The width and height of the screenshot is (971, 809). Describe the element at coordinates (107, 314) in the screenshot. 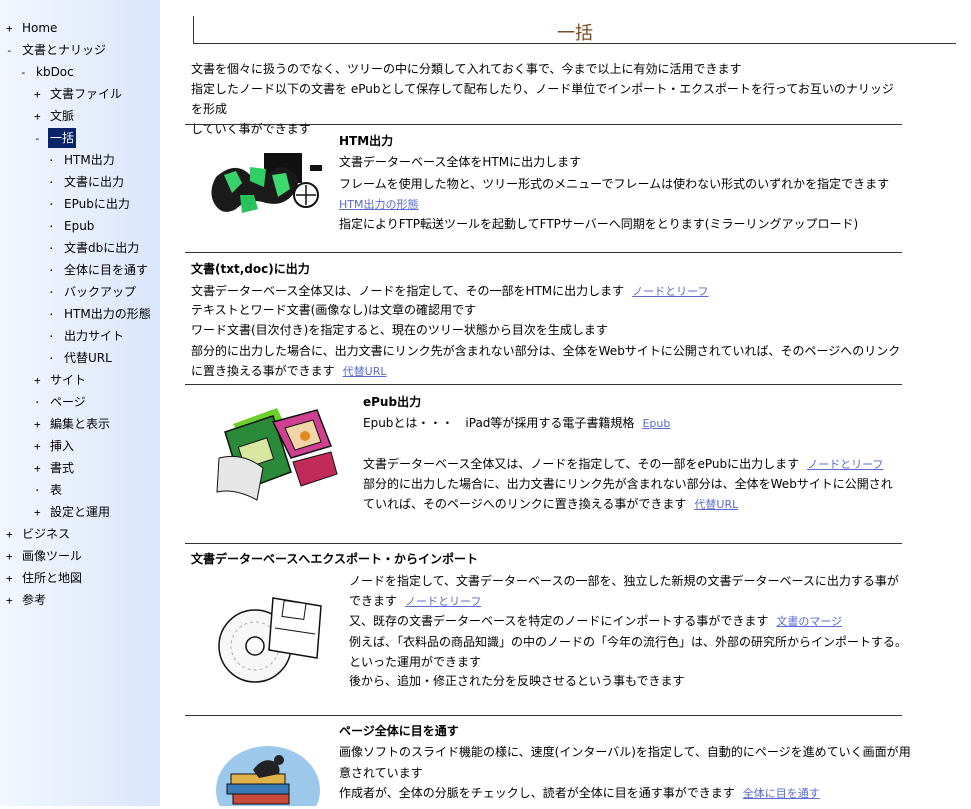

I see `sidebar-item-label: HTM出力の形態` at that location.